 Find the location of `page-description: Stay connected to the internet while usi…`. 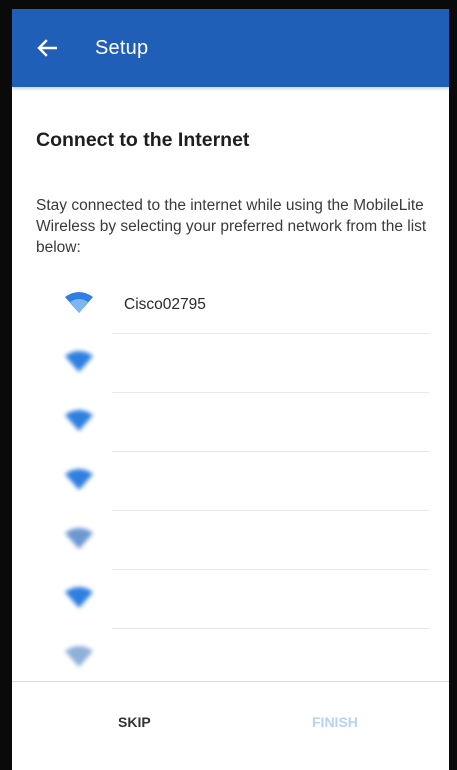

page-description: Stay connected to the internet while usi… is located at coordinates (231, 226).